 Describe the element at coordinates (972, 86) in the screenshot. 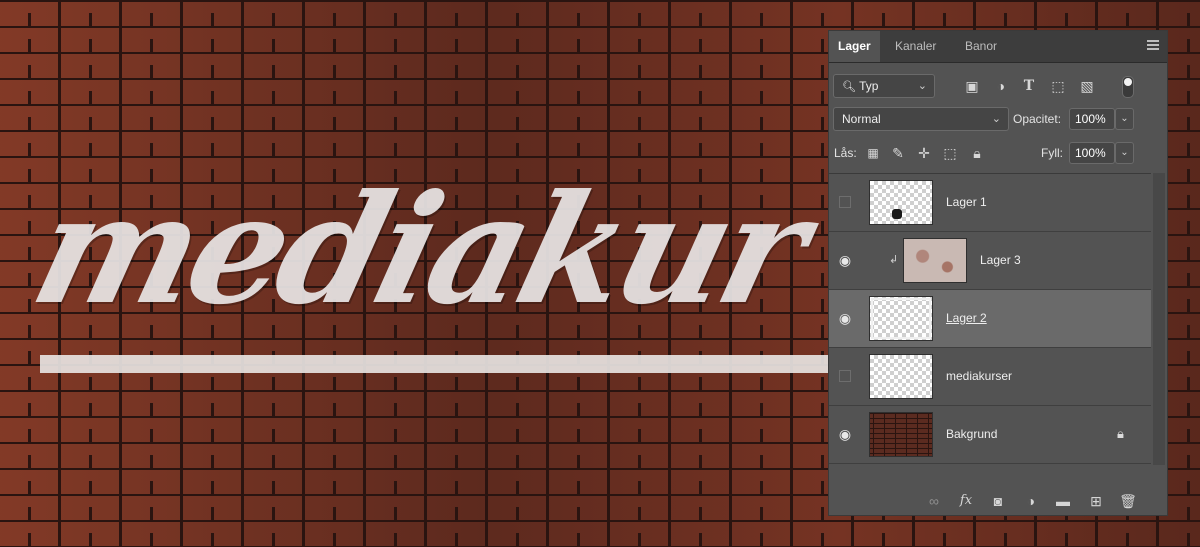

I see `image-filter-icon: ▣` at that location.